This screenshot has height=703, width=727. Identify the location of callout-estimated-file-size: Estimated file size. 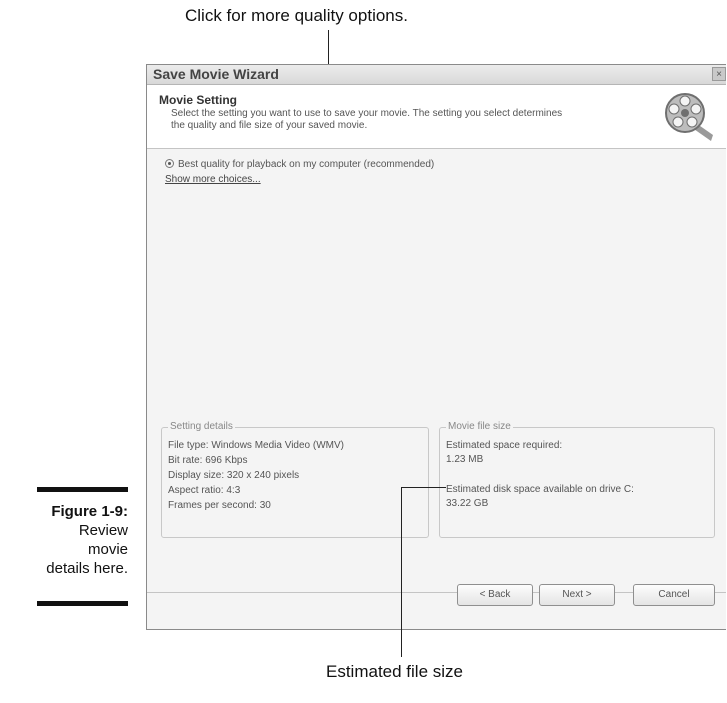
(394, 671).